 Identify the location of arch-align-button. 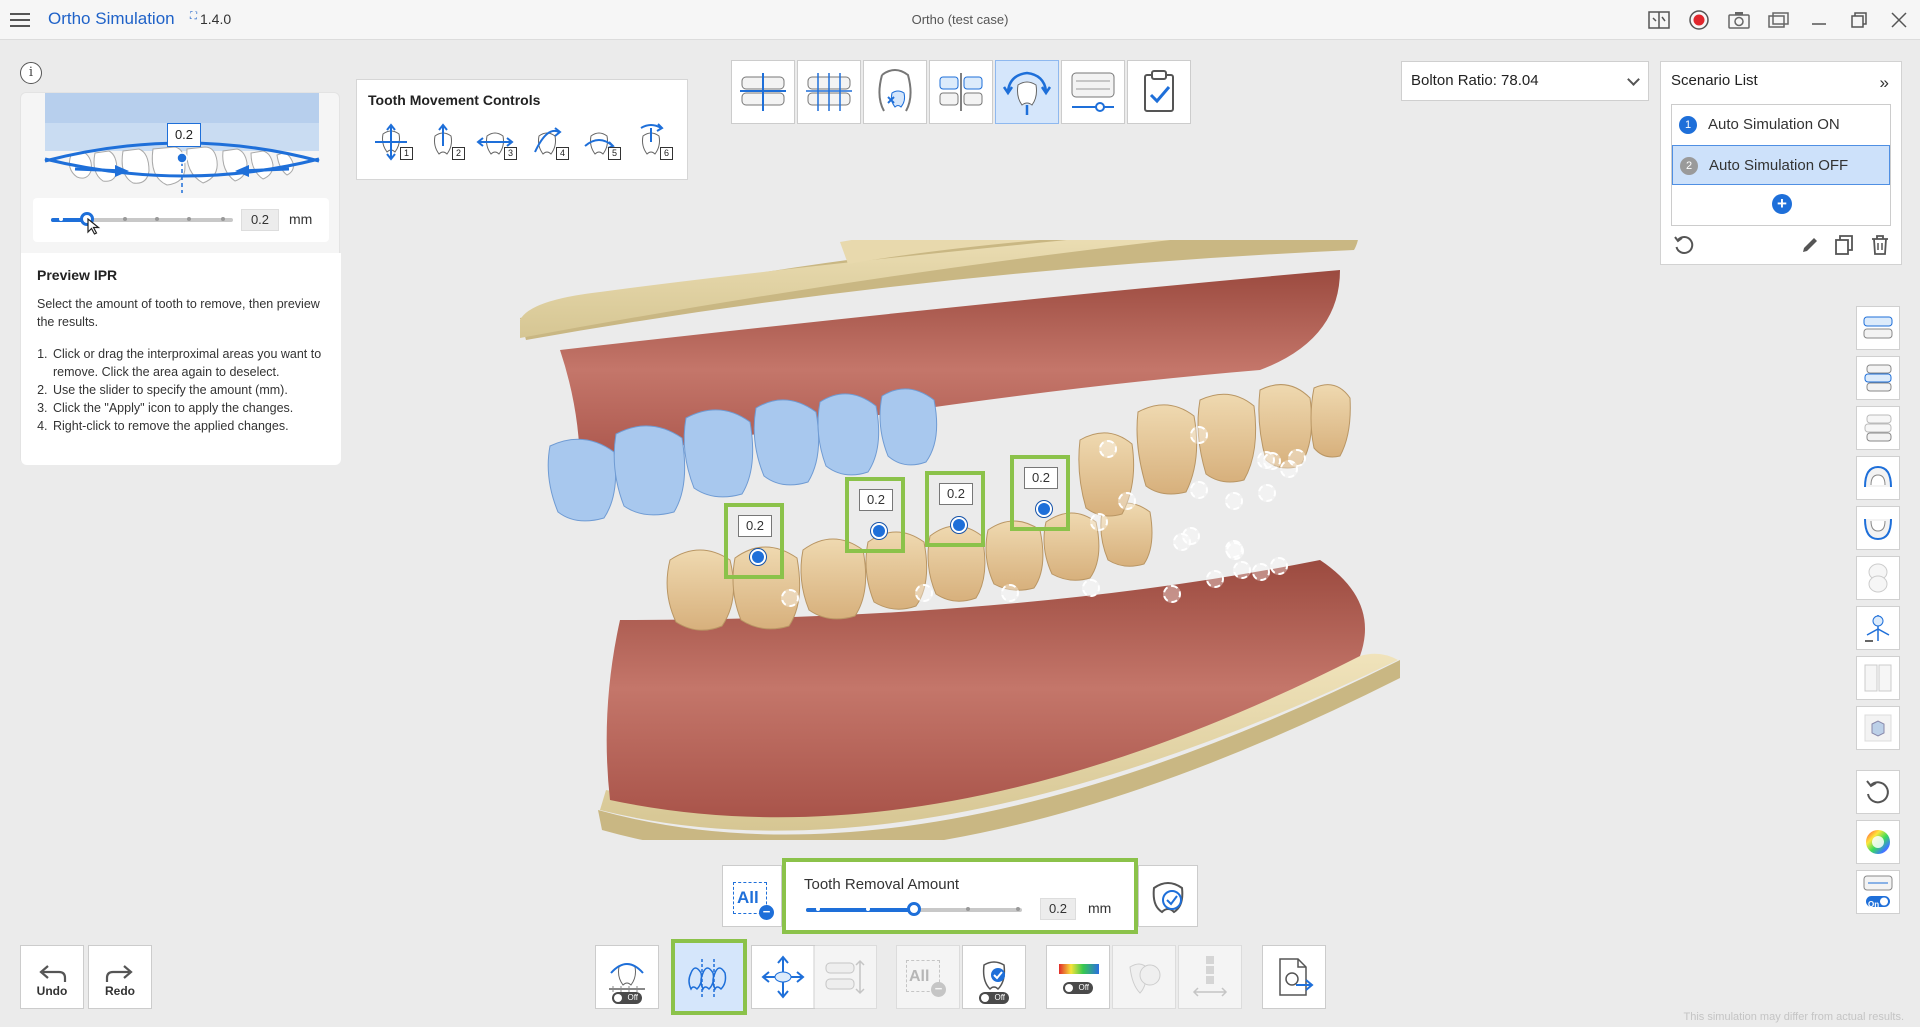
(845, 977).